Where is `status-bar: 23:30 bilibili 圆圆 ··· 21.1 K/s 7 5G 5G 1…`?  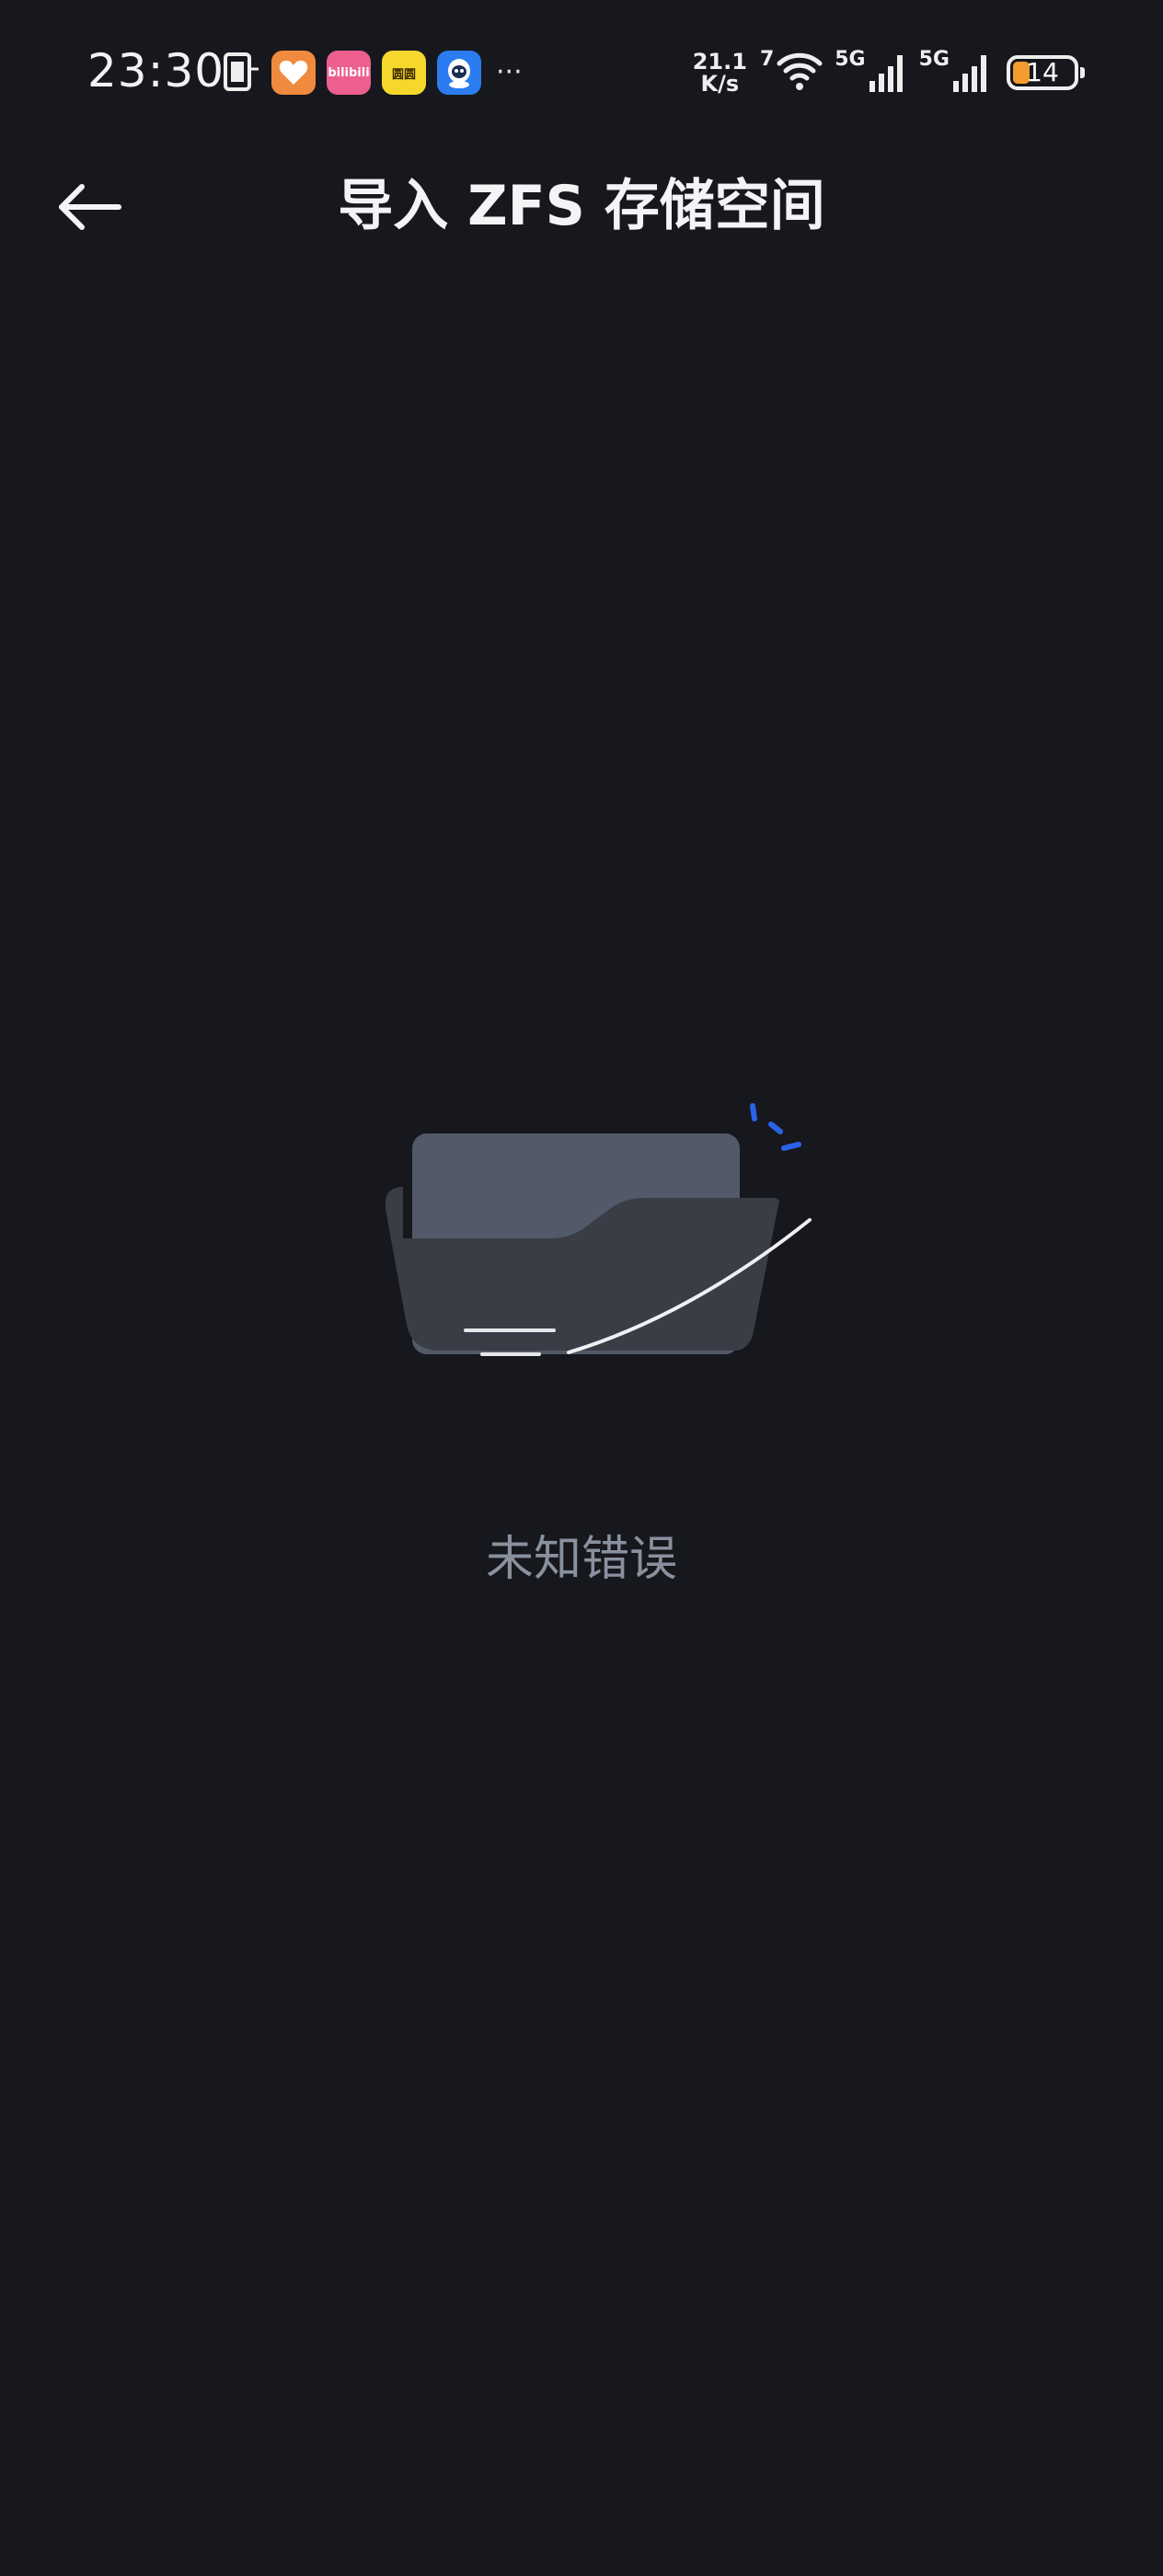 status-bar: 23:30 bilibili 圆圆 ··· 21.1 K/s 7 5G 5G 1… is located at coordinates (581, 73).